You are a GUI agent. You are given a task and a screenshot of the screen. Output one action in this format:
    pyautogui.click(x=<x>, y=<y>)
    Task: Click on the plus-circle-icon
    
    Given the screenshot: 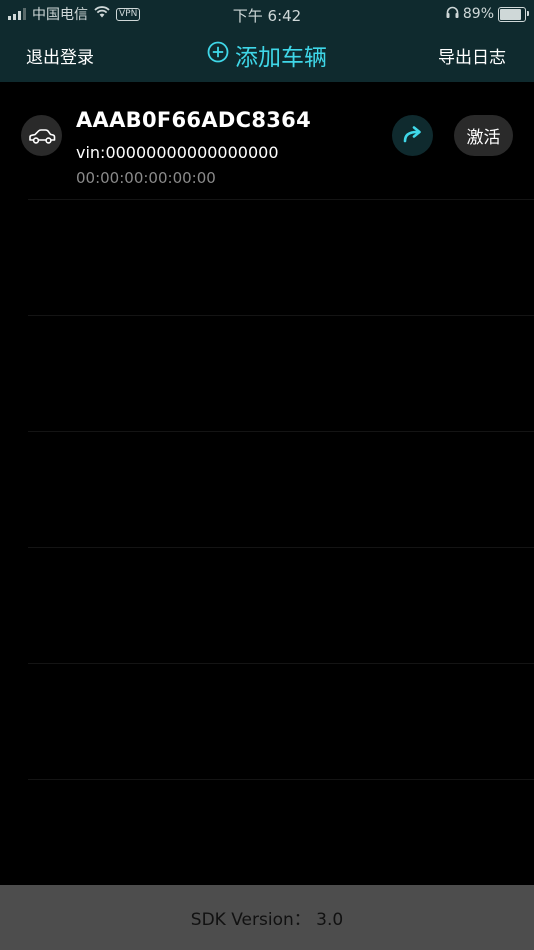 What is the action you would take?
    pyautogui.click(x=218, y=55)
    